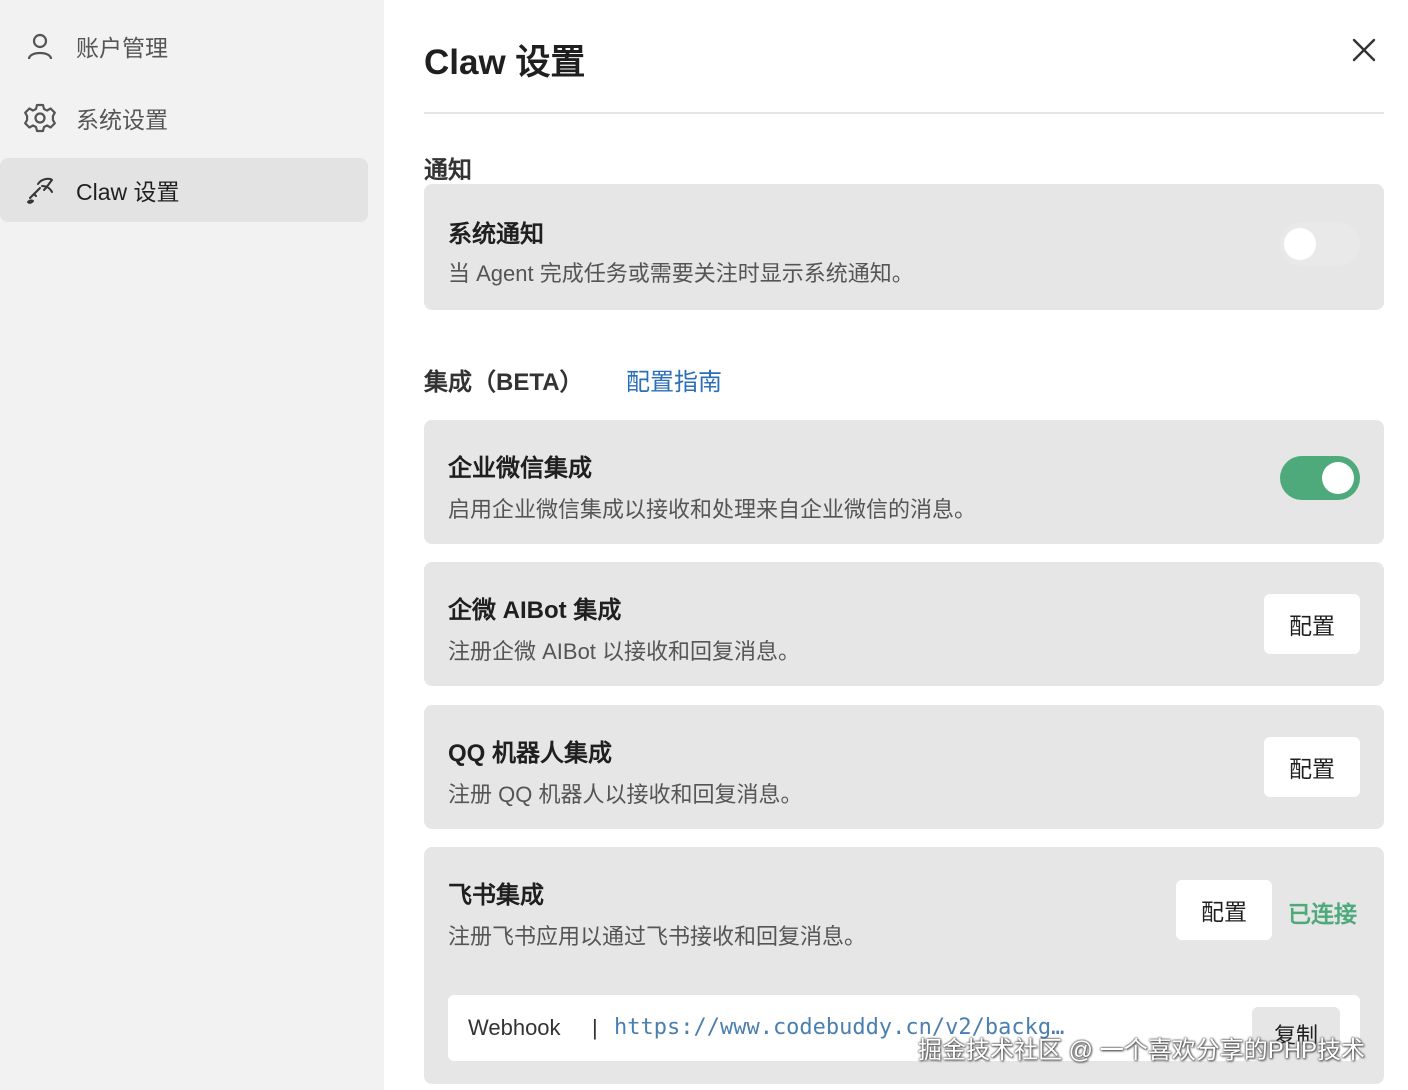 This screenshot has height=1090, width=1408. Describe the element at coordinates (1320, 244) in the screenshot. I see `system-notification-toggle` at that location.